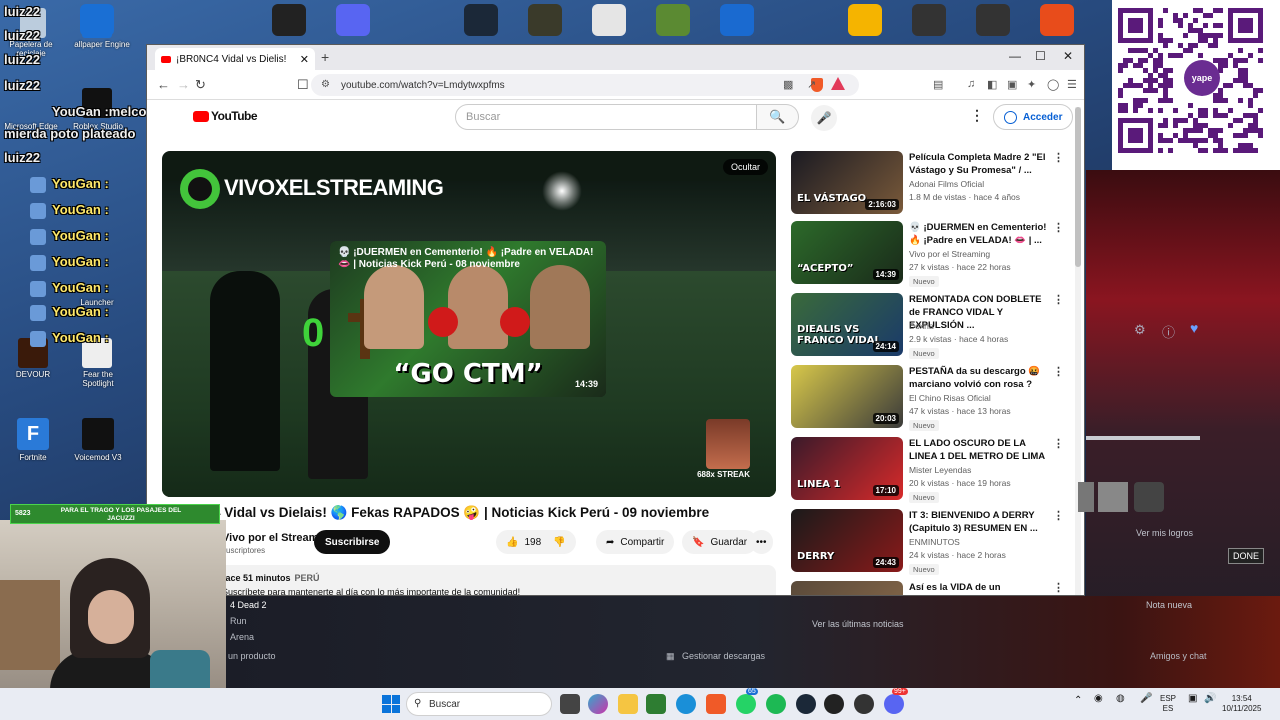 This screenshot has width=1280, height=720. I want to click on file-explorer-icon, so click(628, 704).